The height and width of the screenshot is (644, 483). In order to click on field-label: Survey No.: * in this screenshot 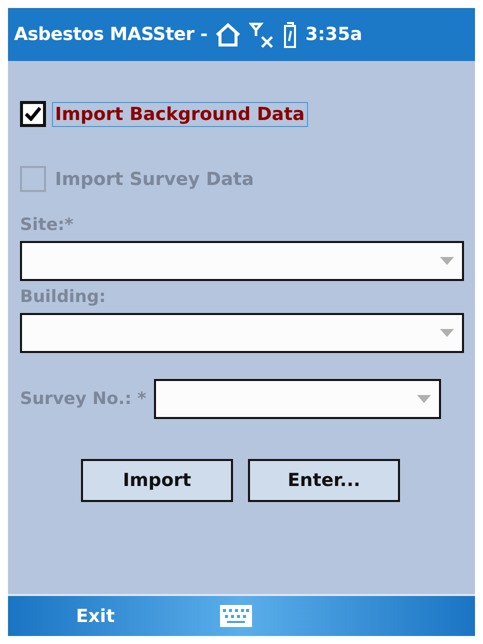, I will do `click(83, 399)`.